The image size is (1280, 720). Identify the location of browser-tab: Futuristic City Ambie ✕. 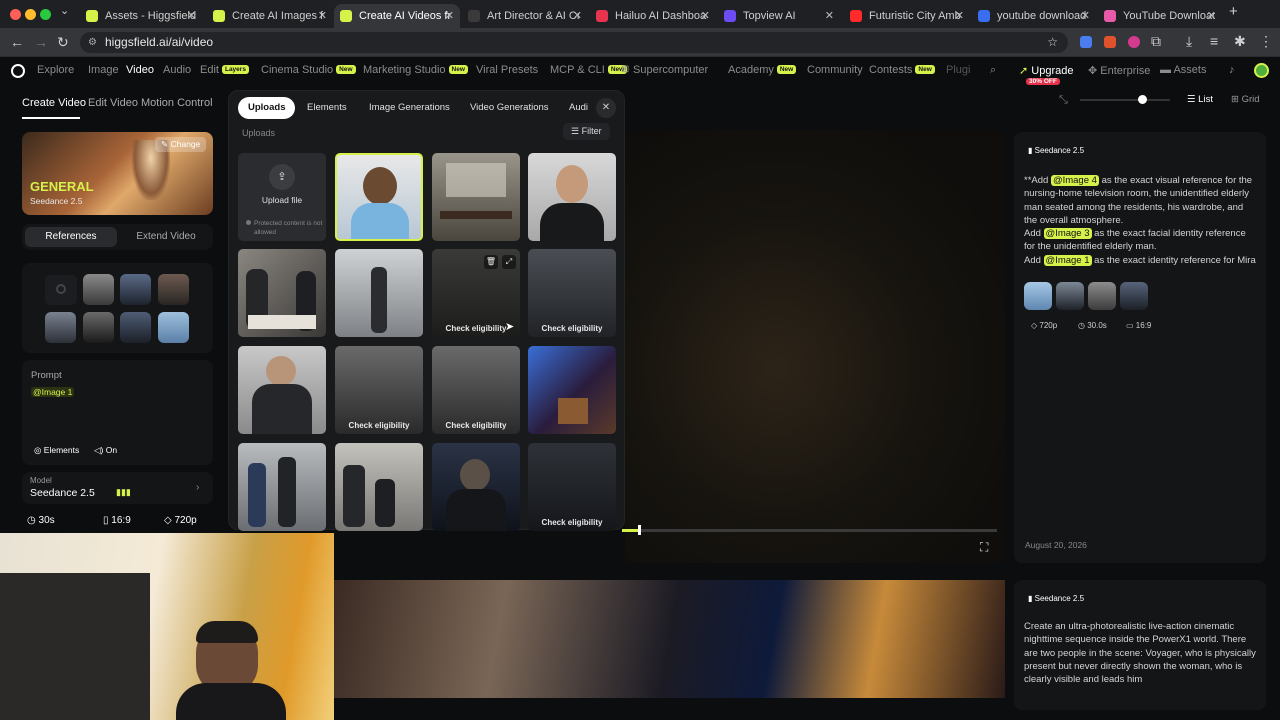
(907, 16).